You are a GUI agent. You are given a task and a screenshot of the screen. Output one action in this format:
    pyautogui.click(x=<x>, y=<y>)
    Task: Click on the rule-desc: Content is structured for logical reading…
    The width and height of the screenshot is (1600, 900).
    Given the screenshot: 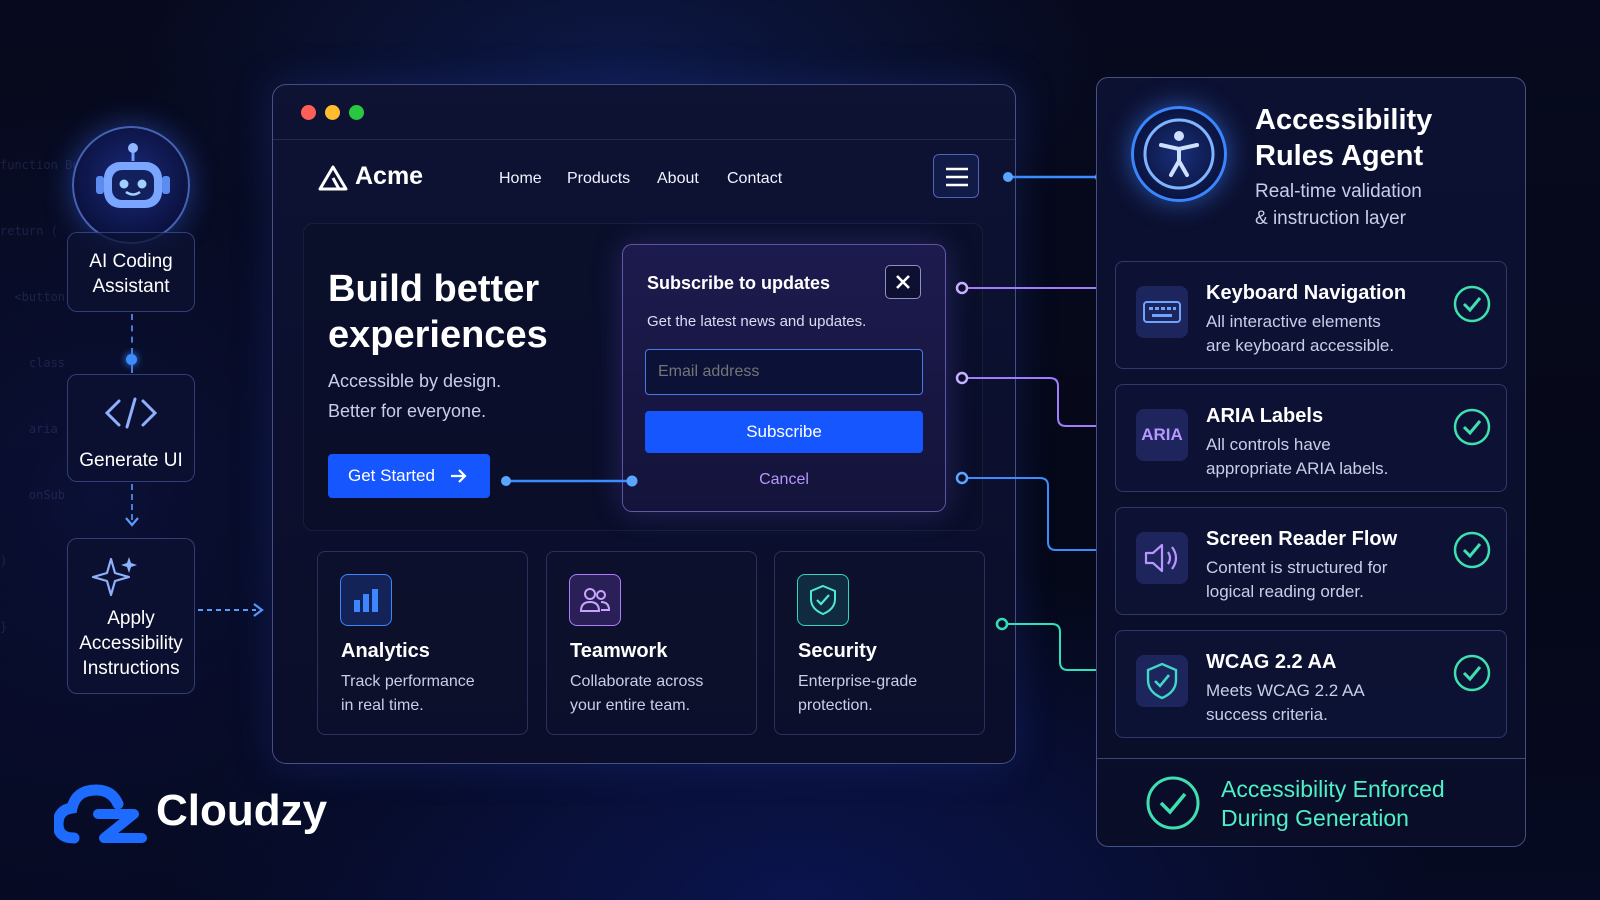 What is the action you would take?
    pyautogui.click(x=1297, y=579)
    